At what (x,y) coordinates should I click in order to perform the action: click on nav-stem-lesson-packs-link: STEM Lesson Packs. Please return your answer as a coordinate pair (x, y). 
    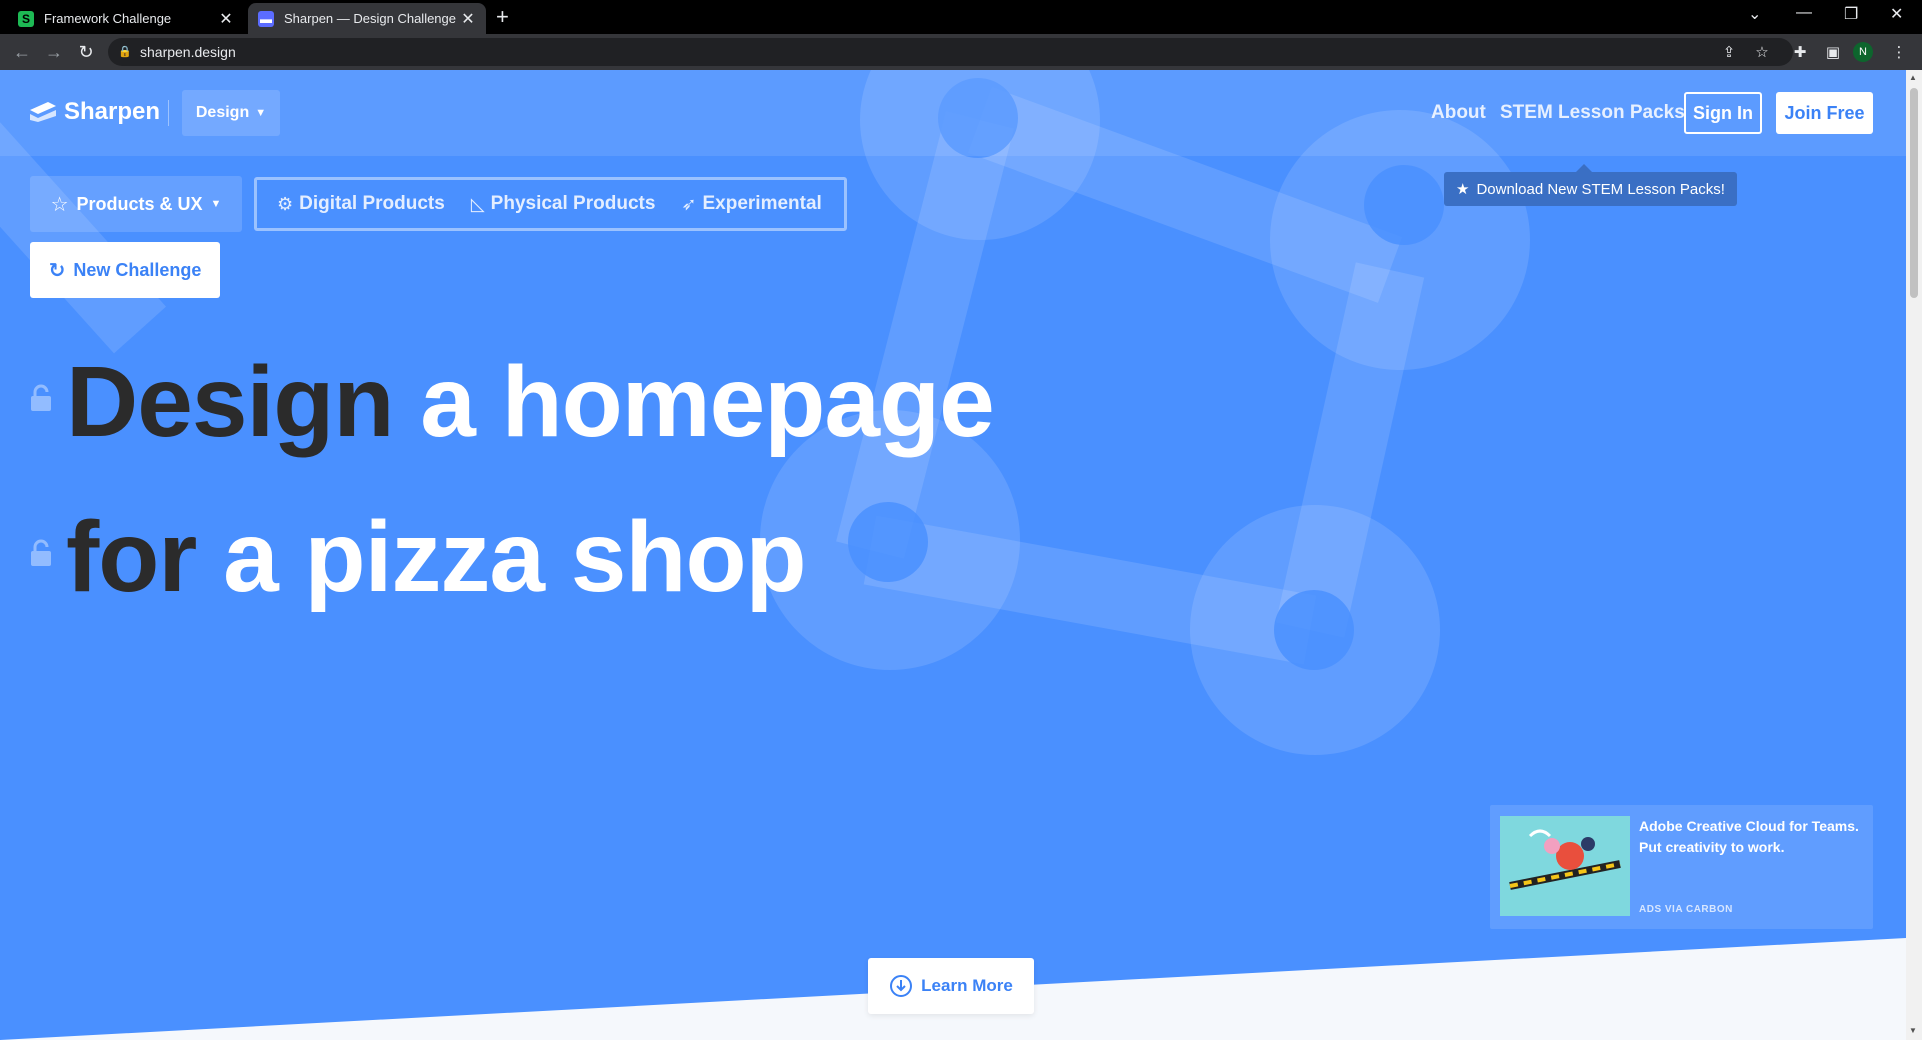
    Looking at the image, I should click on (1592, 113).